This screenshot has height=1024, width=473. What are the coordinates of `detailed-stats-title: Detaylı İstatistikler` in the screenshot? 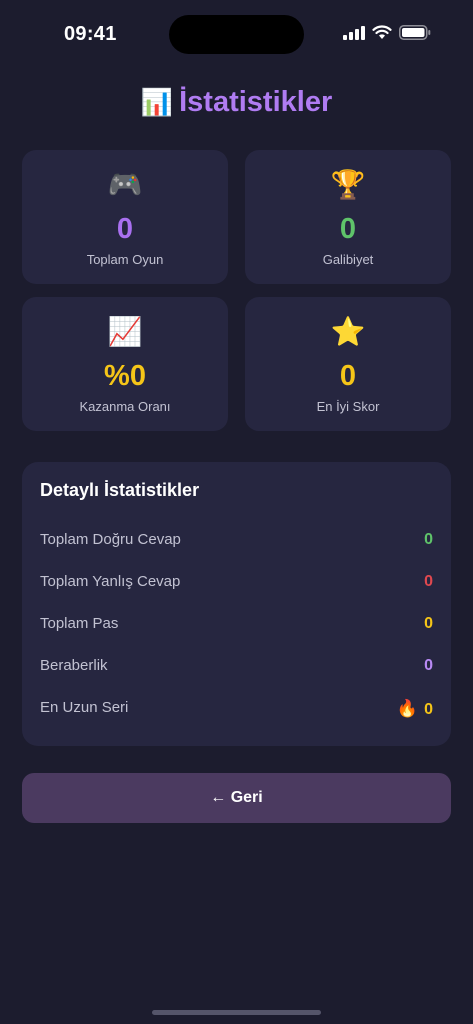 It's located at (120, 490).